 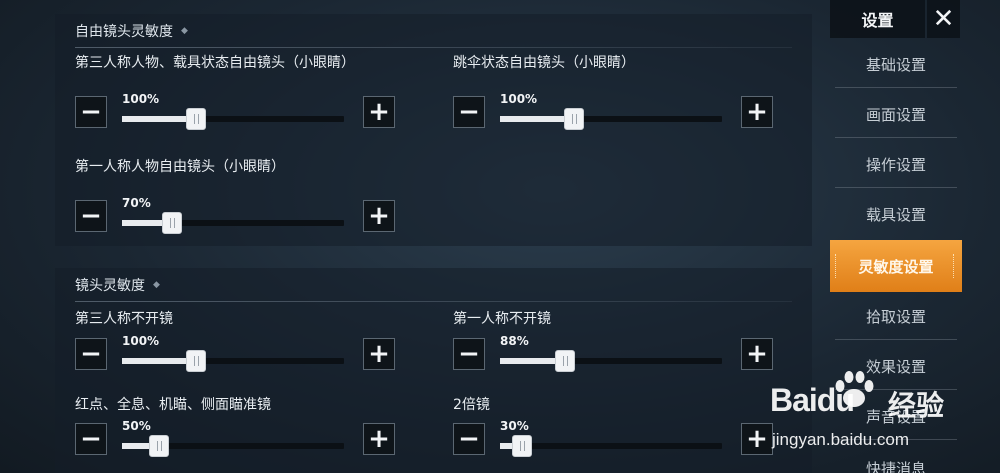 I want to click on nav-item-label: 灵敏度设置, so click(x=896, y=266).